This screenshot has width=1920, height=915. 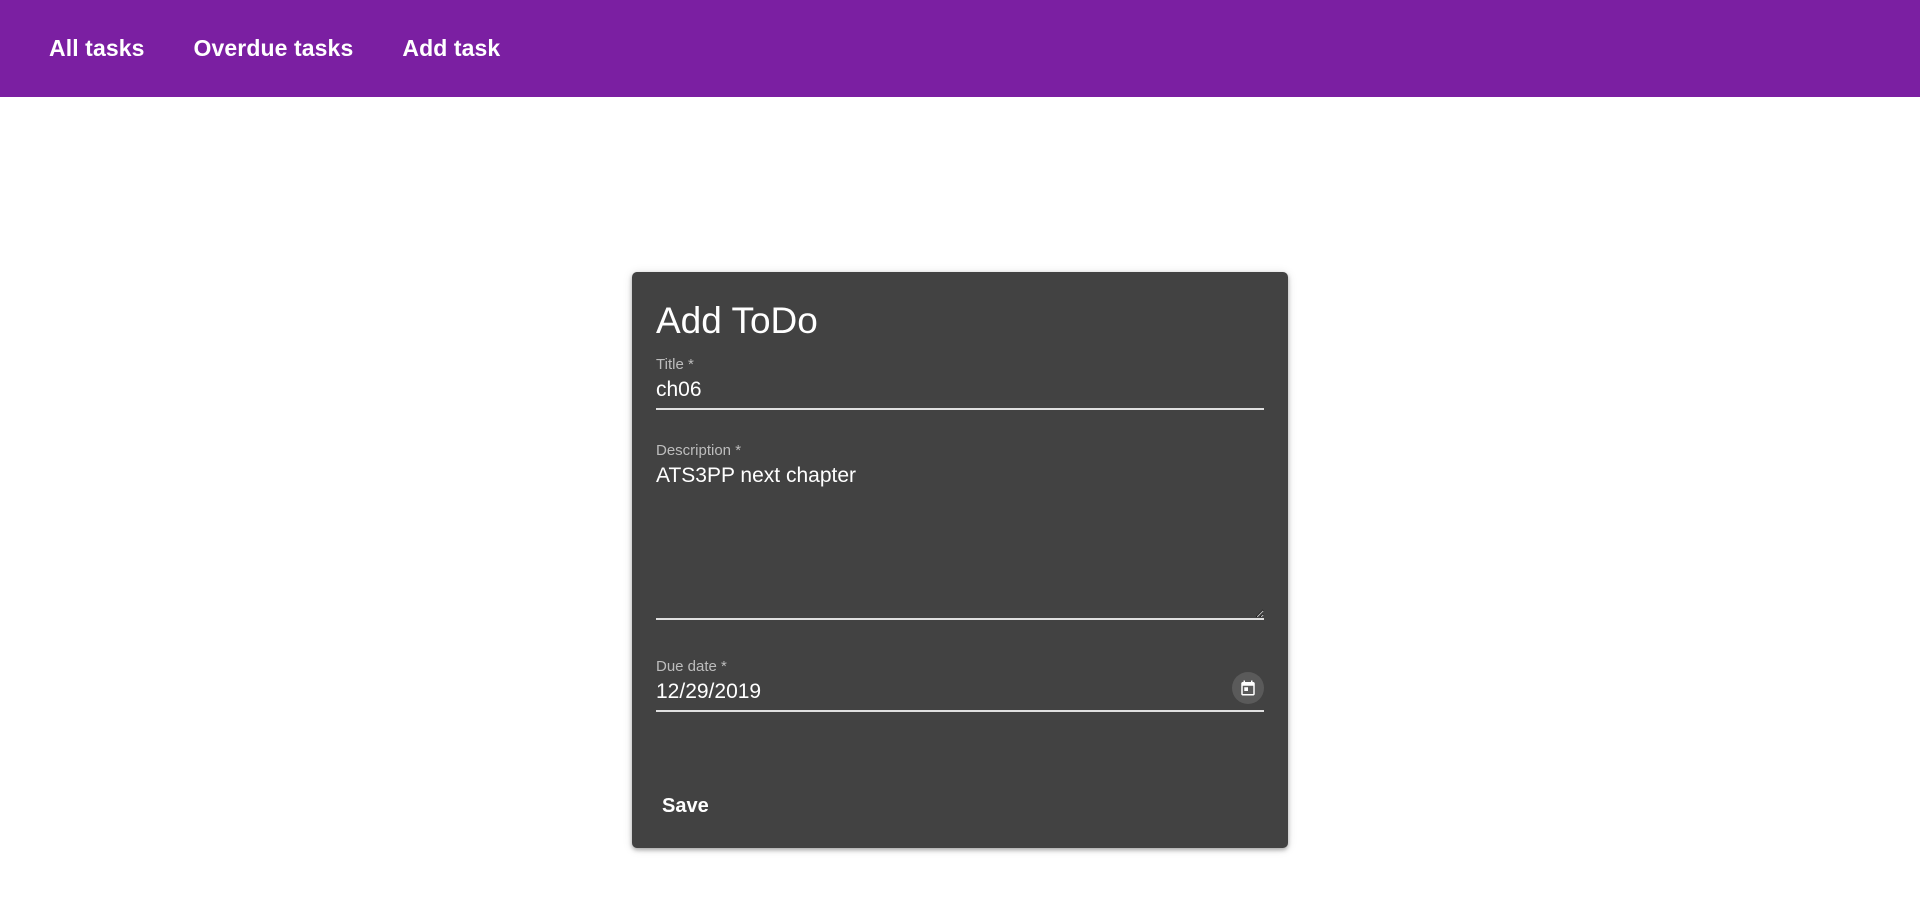 What do you see at coordinates (960, 48) in the screenshot?
I see `top-nav-bar: All tasks Overdue tasks Add task` at bounding box center [960, 48].